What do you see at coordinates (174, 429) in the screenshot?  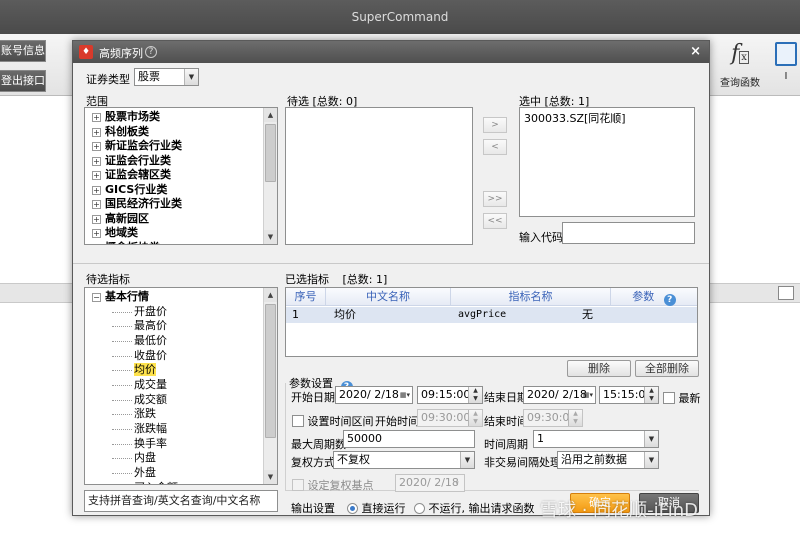 I see `indicator-item: 涨跌幅` at bounding box center [174, 429].